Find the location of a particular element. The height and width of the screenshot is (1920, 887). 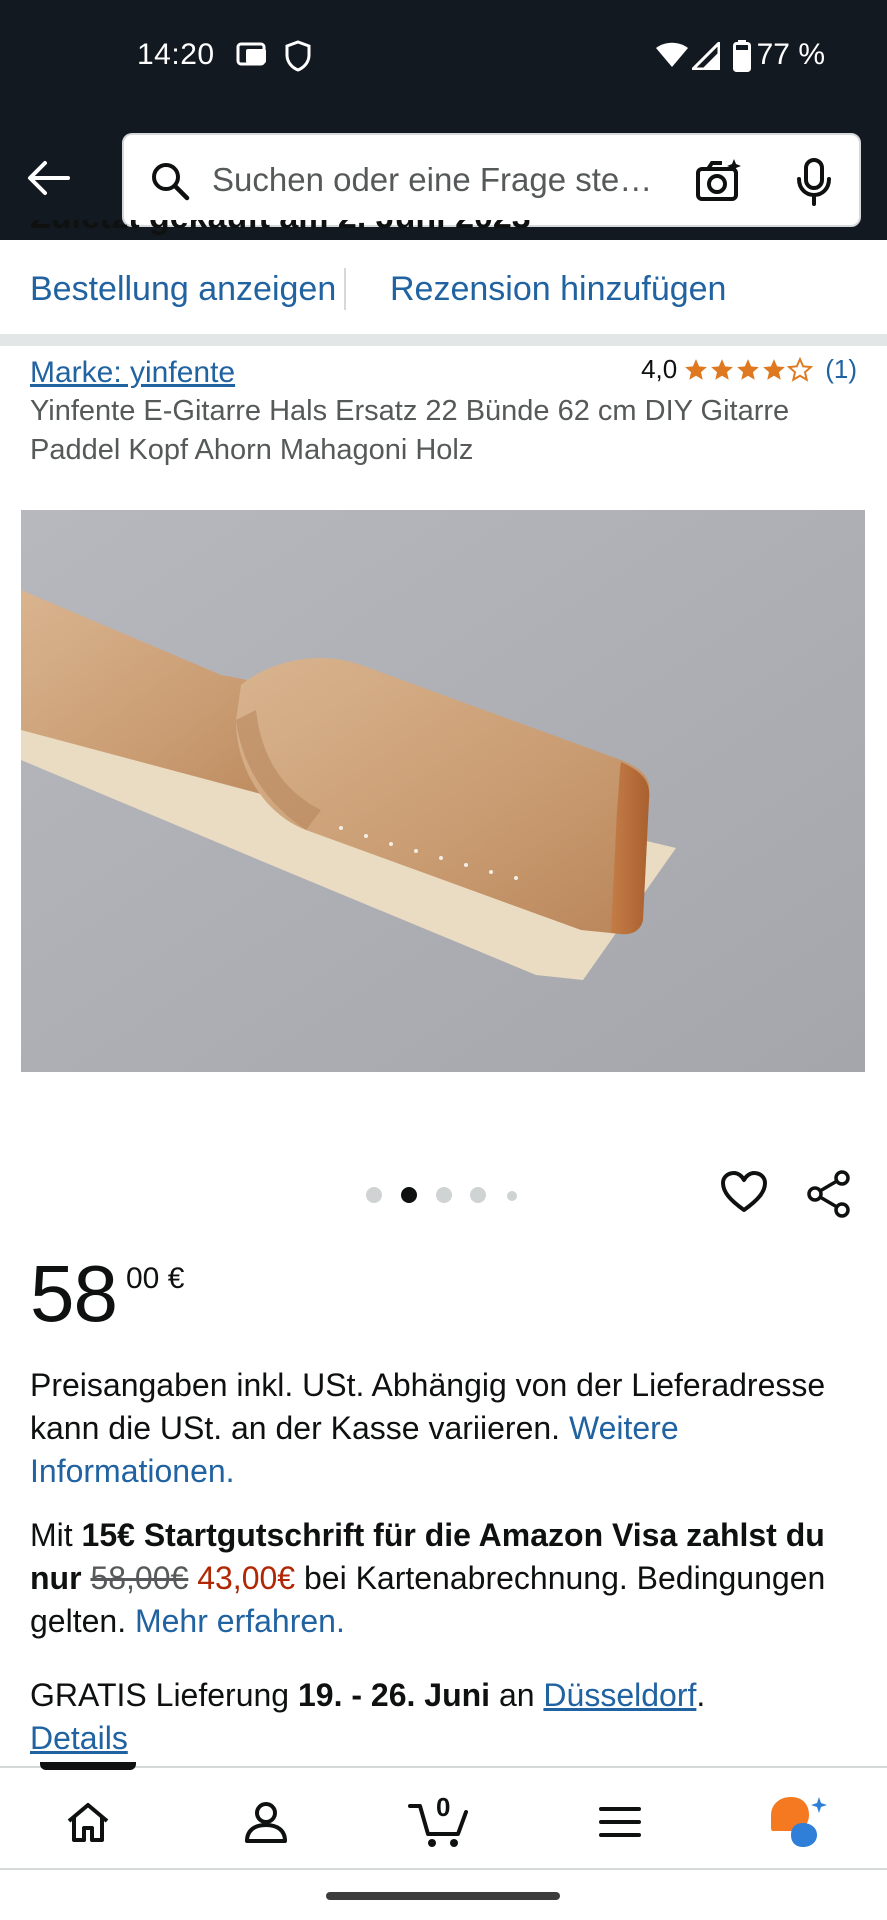

view-order-link: Bestellung anzeigen is located at coordinates (183, 289).